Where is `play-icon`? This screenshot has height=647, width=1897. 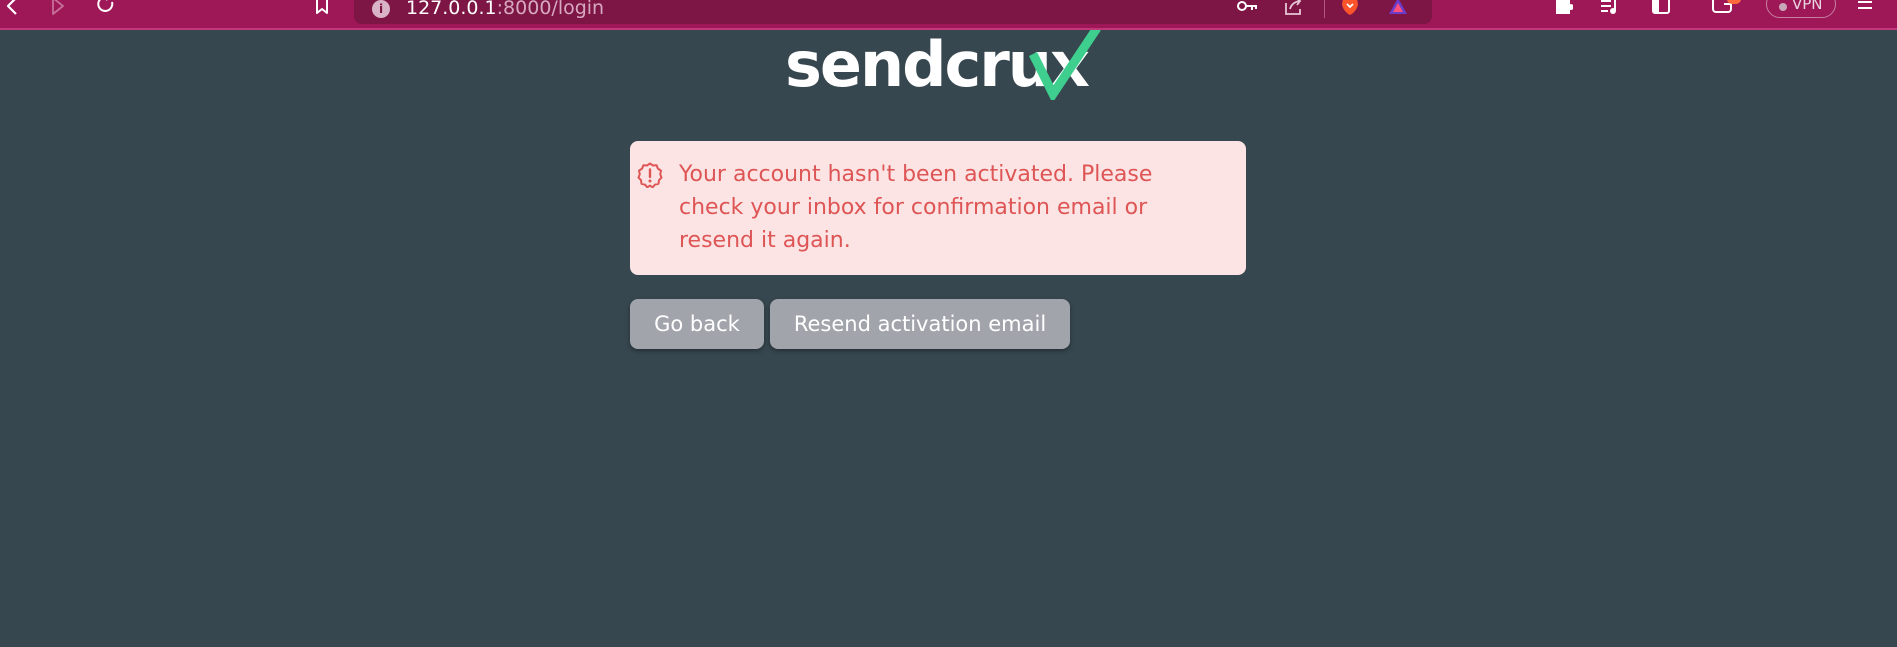 play-icon is located at coordinates (58, 8).